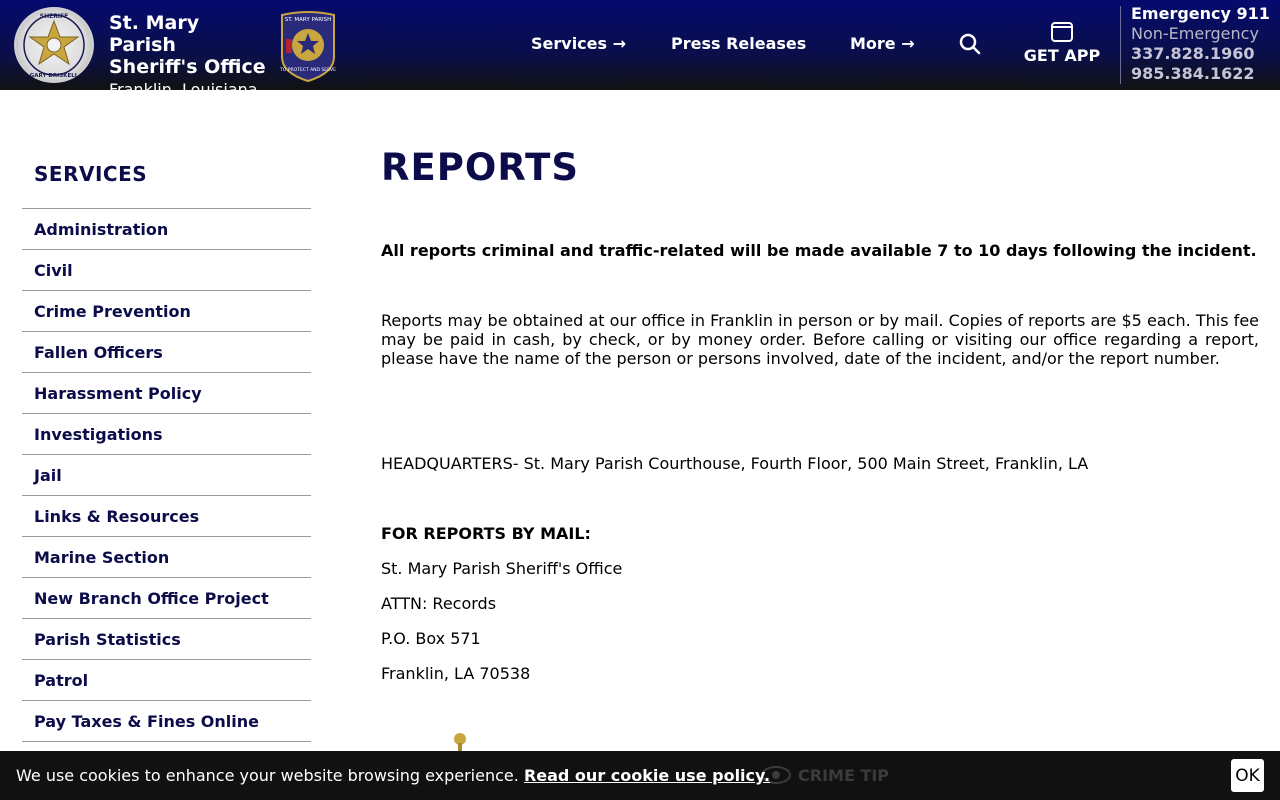 The image size is (1280, 800). What do you see at coordinates (308, 20) in the screenshot?
I see `patch-text-top: ST. MARY PARISH` at bounding box center [308, 20].